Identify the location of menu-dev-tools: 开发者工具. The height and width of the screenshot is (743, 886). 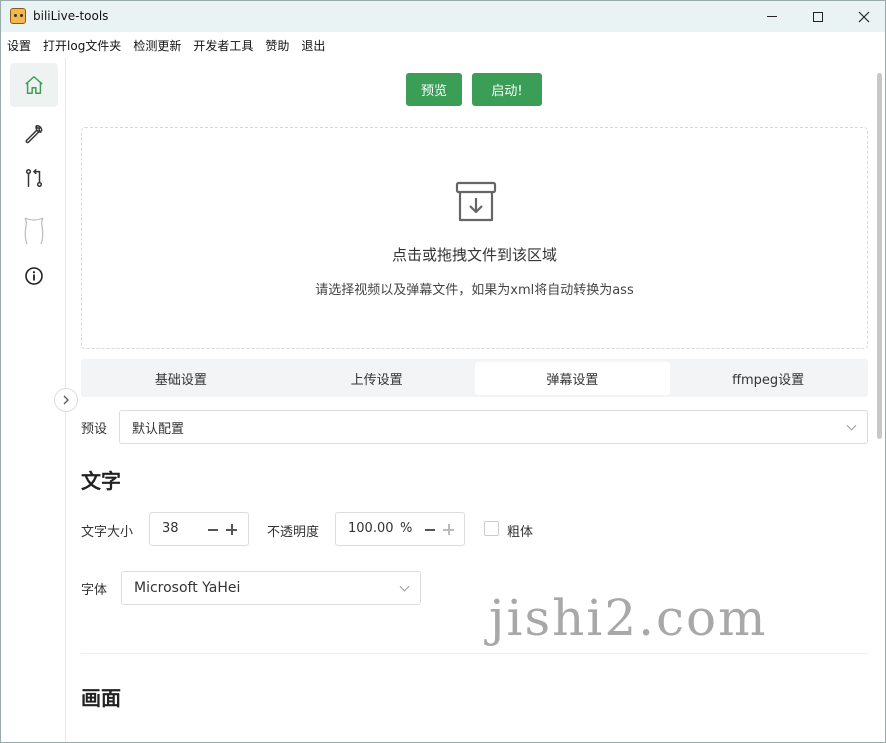
(223, 45).